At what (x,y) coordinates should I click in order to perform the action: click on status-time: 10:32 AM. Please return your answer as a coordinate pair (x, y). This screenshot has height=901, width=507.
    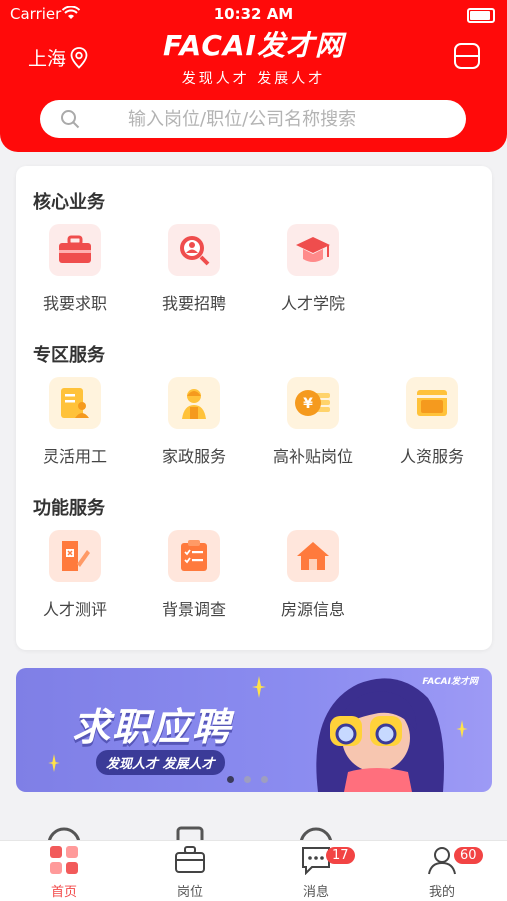
    Looking at the image, I should click on (253, 14).